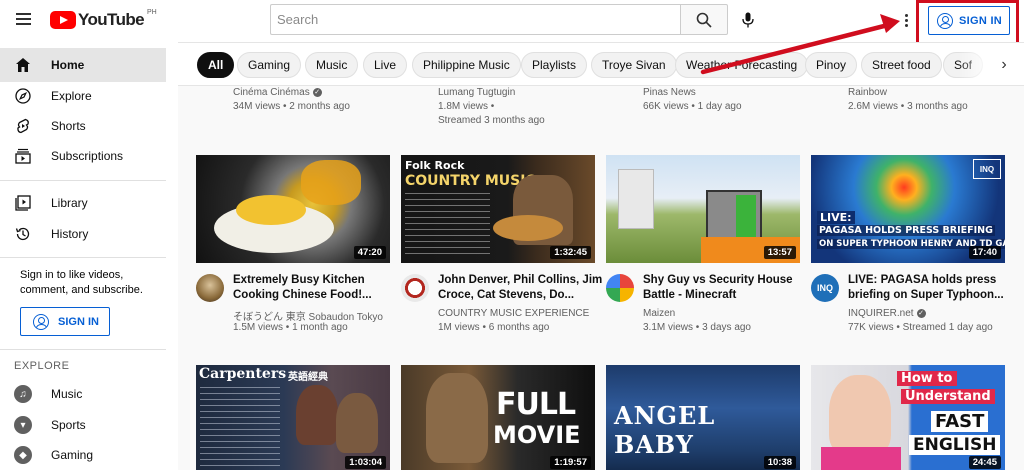 This screenshot has width=1024, height=470. What do you see at coordinates (703, 417) in the screenshot?
I see `video-thumbnail: ANGEL BABY 10:38` at bounding box center [703, 417].